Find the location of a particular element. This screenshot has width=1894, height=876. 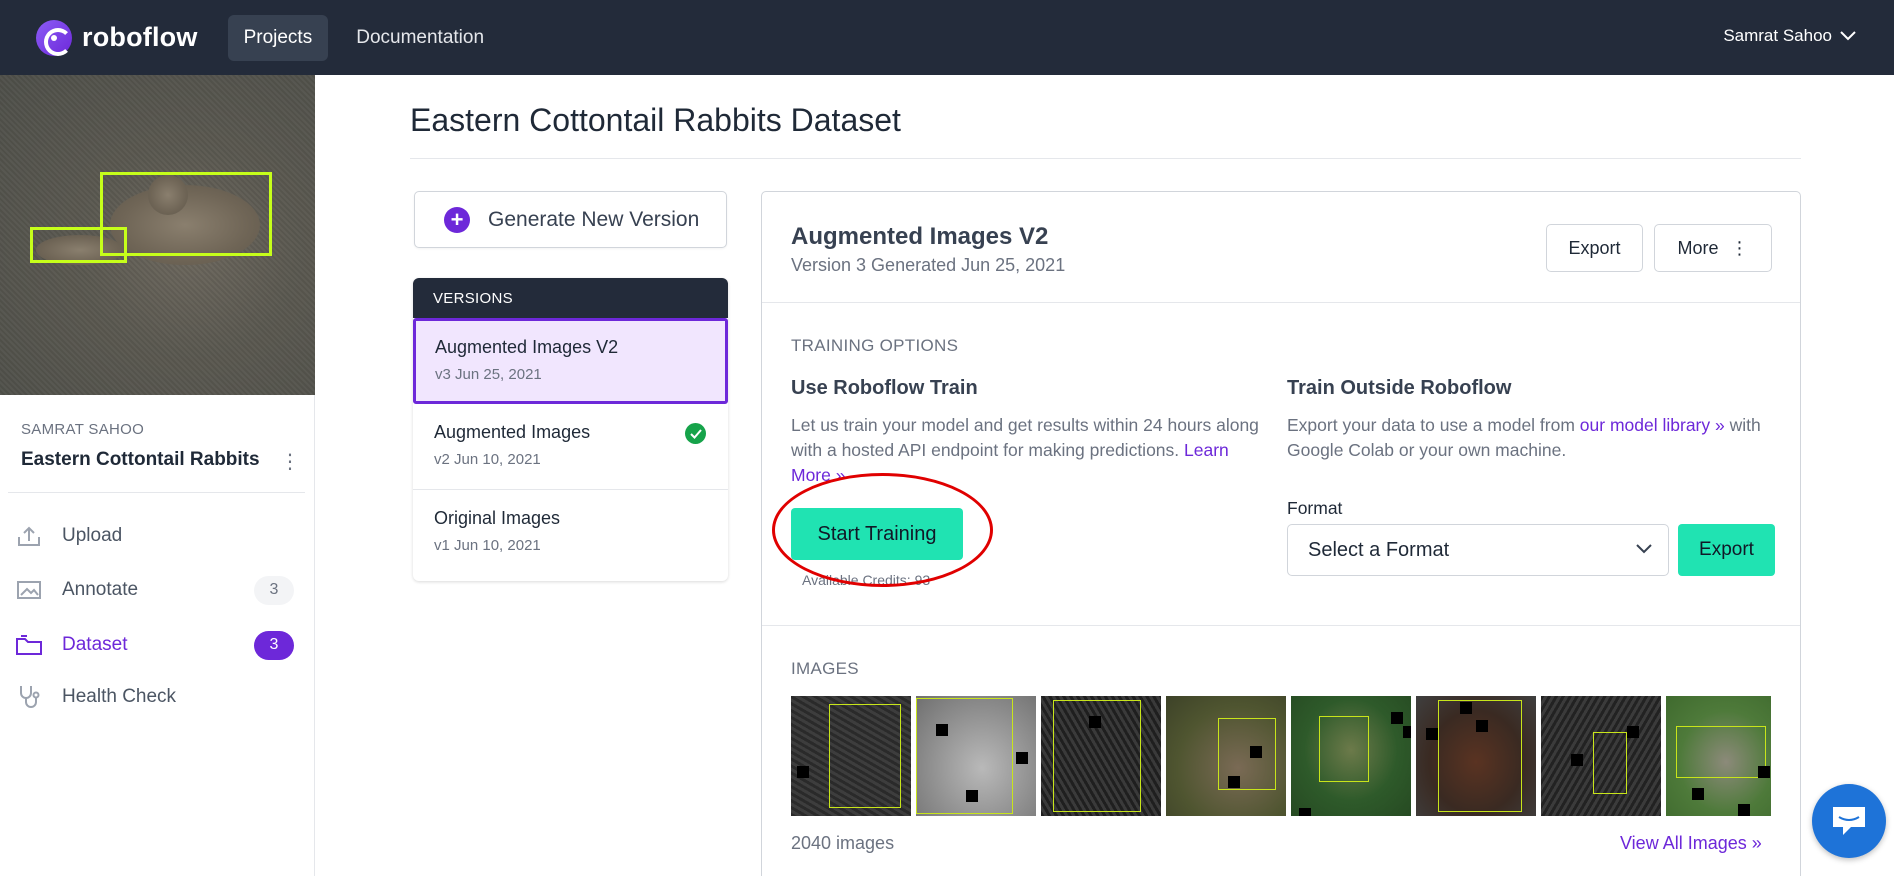

more-label: More is located at coordinates (1698, 247).